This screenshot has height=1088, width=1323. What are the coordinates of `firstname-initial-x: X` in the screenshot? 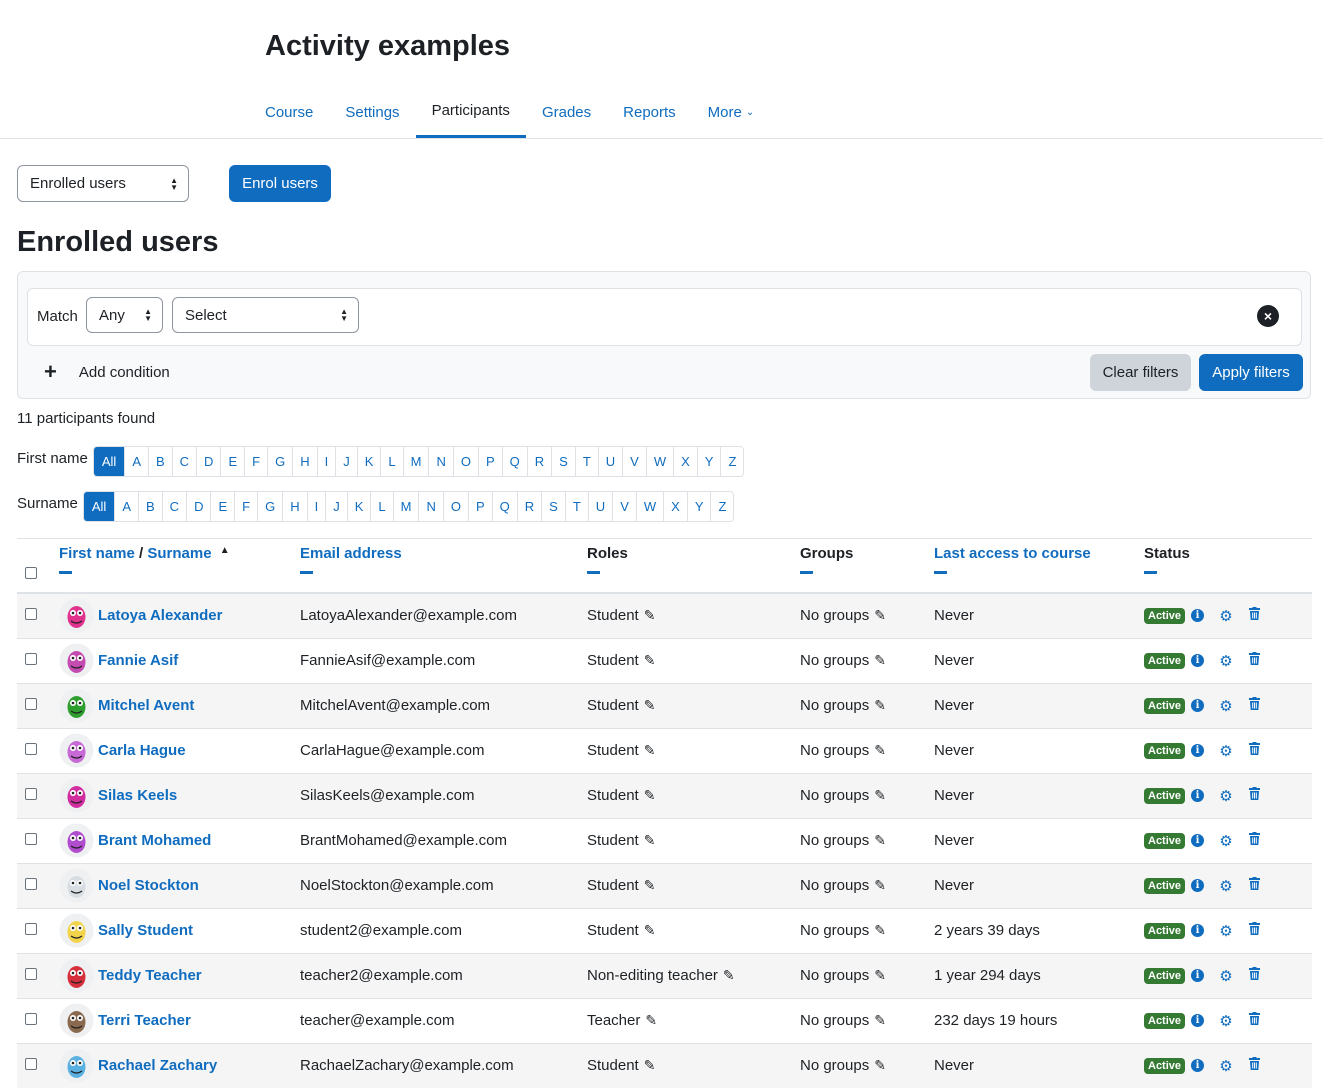 It's located at (685, 461).